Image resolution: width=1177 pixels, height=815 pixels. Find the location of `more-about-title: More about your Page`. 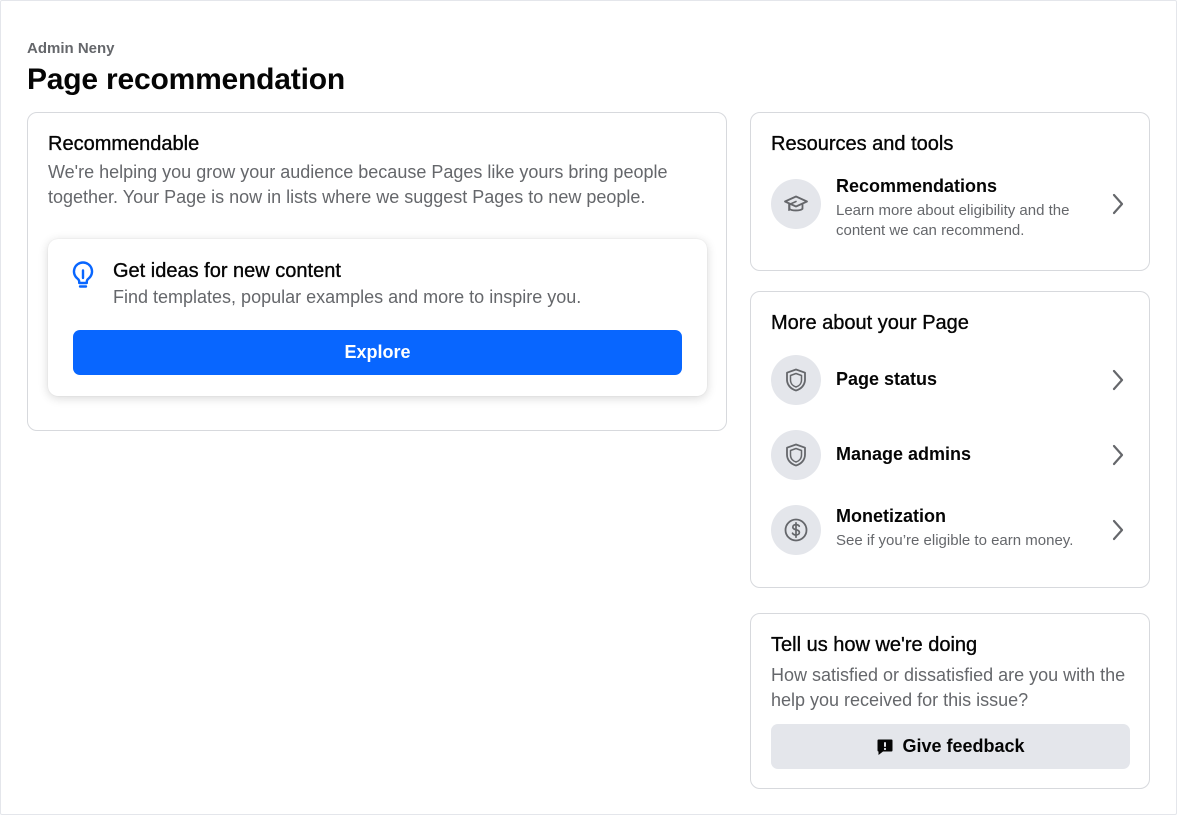

more-about-title: More about your Page is located at coordinates (870, 323).